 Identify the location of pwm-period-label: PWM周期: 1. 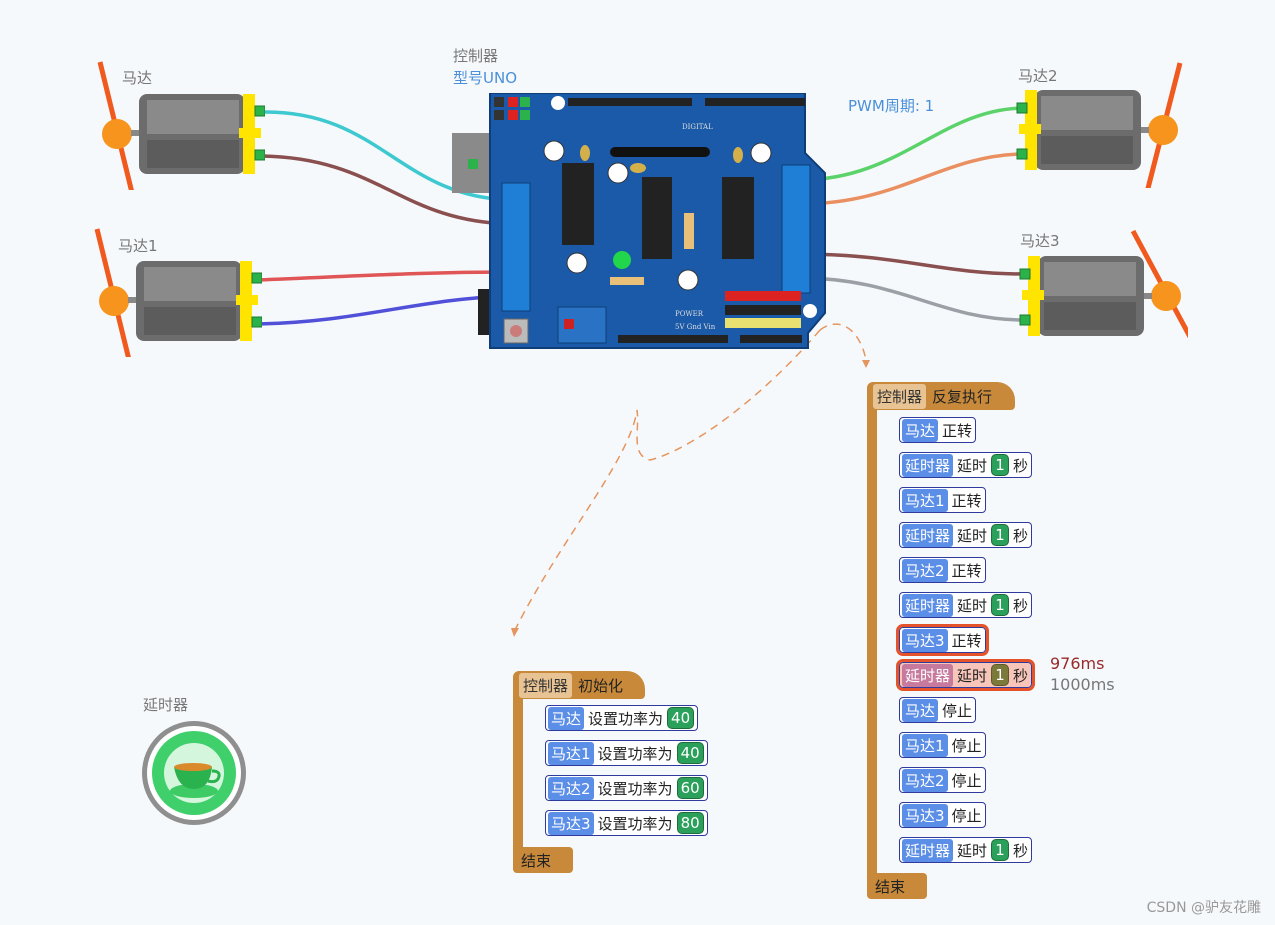
(891, 106).